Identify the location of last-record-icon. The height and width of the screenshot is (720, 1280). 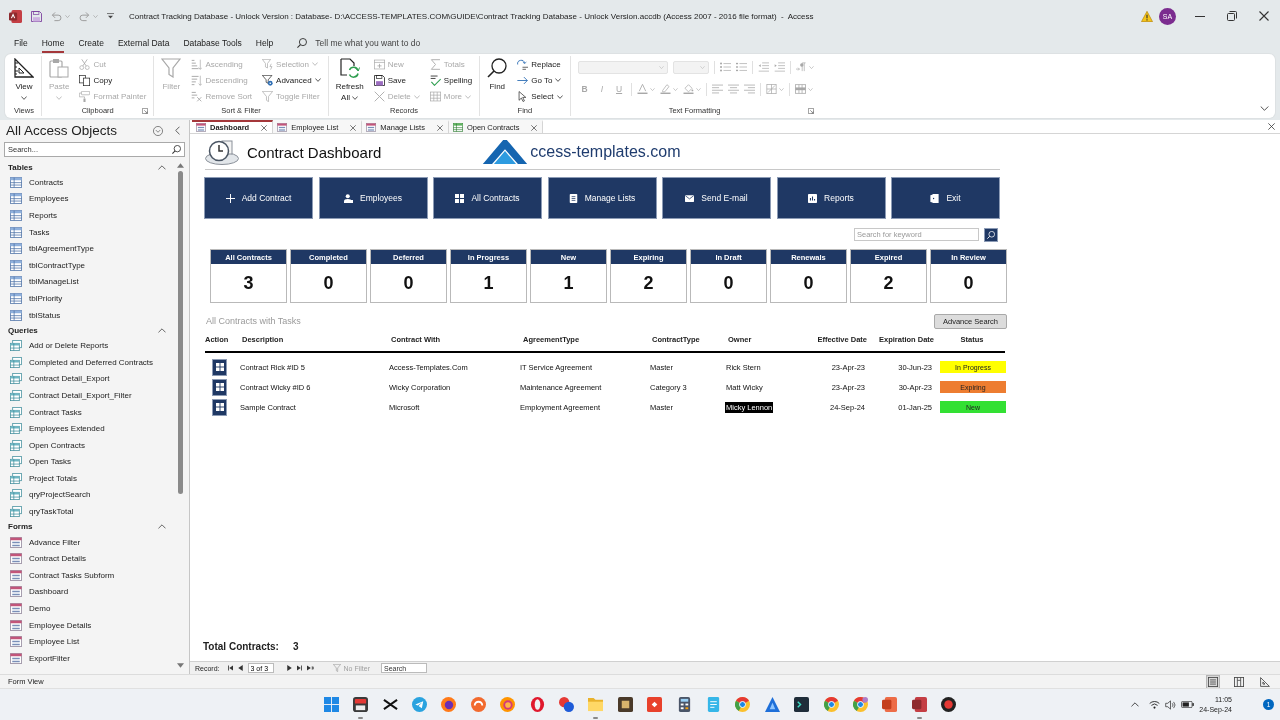
(299, 668).